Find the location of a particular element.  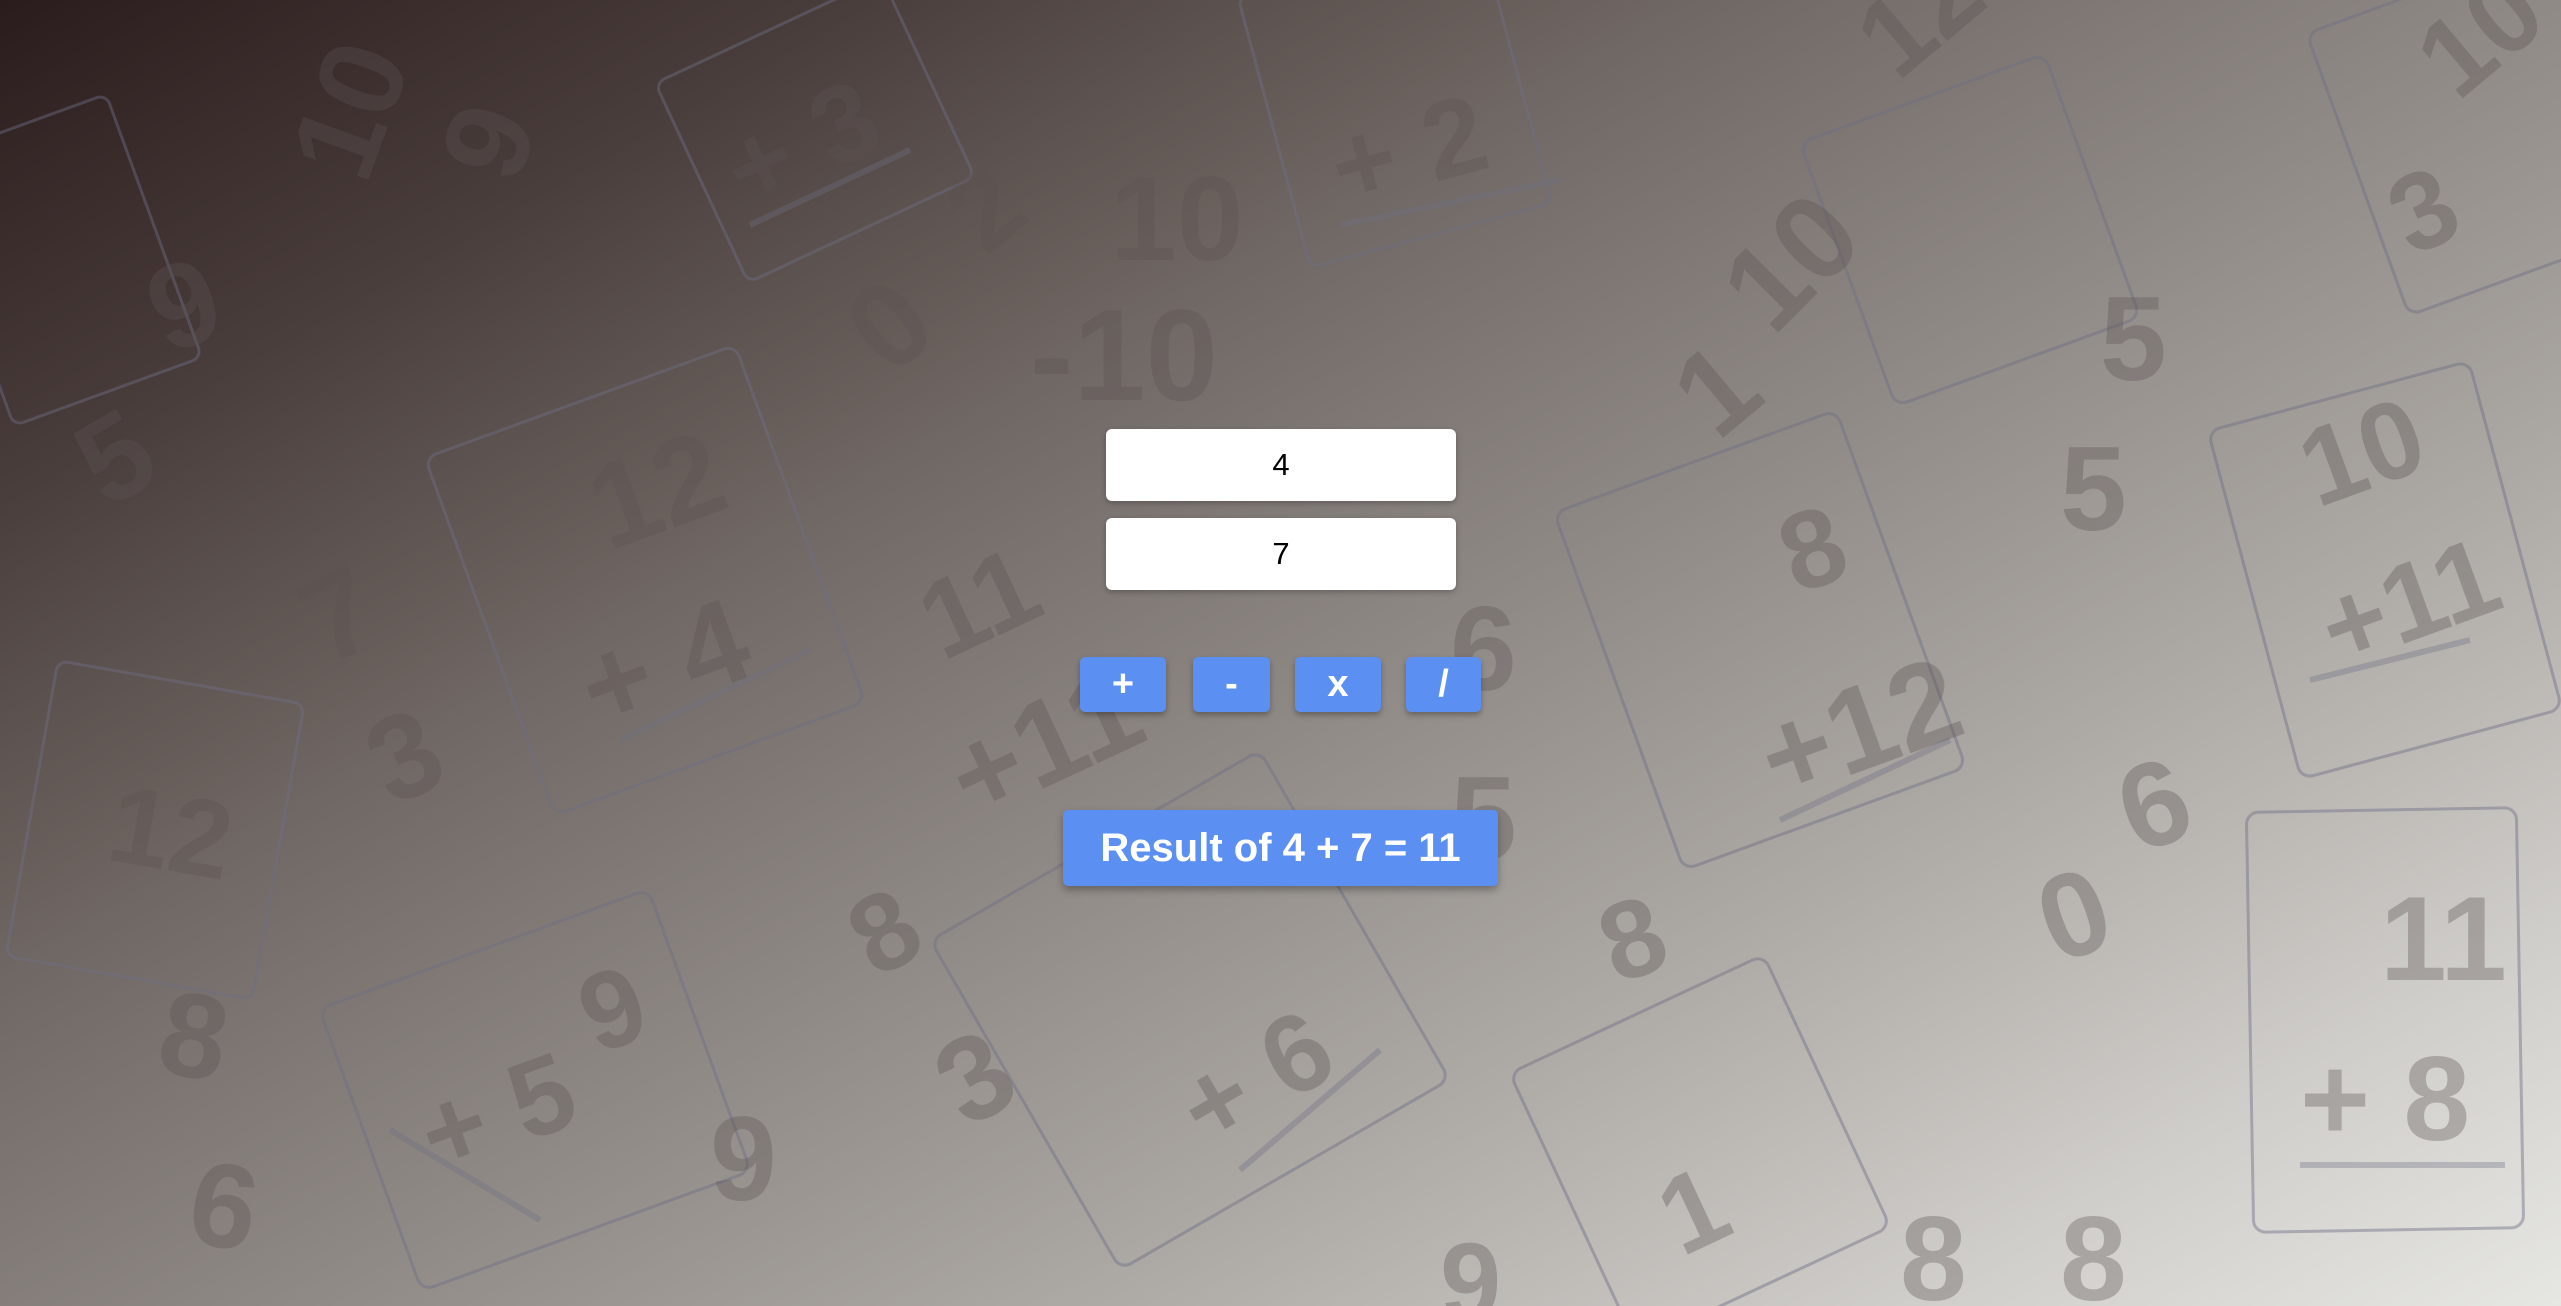

svg-text: 7 is located at coordinates (338, 615).